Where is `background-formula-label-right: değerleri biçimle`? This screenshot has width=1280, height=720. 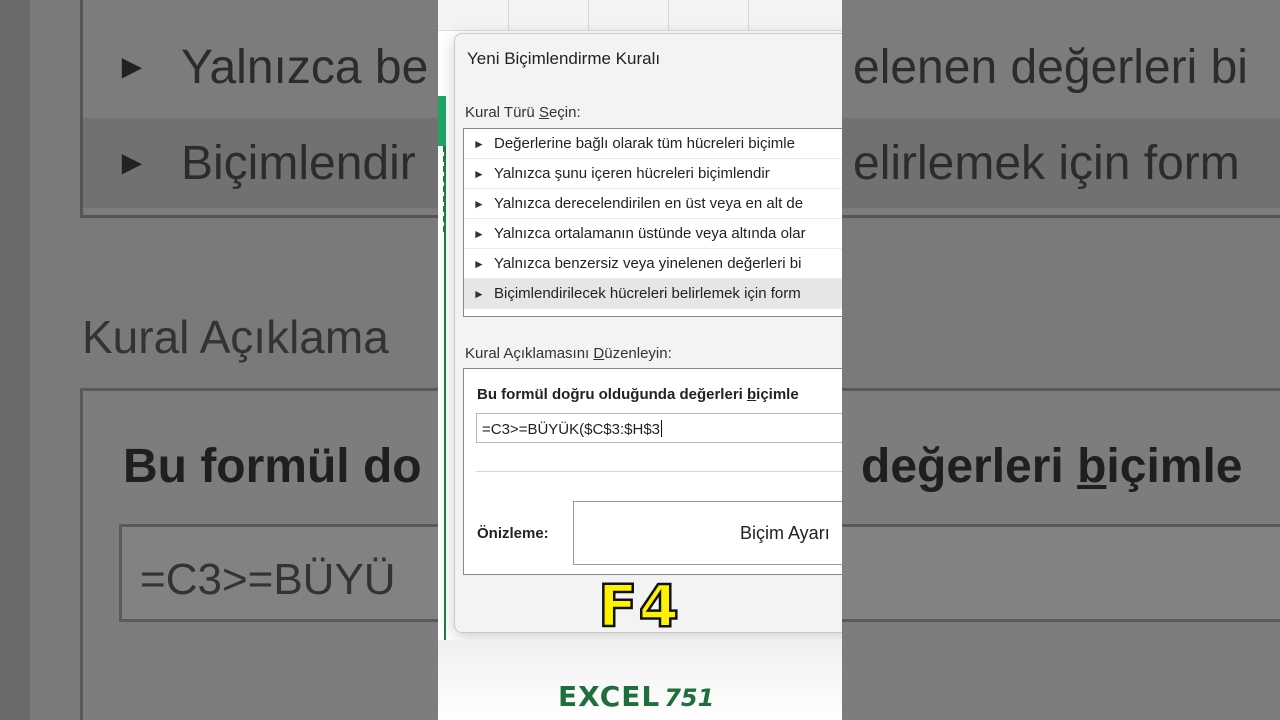
background-formula-label-right: değerleri biçimle is located at coordinates (1052, 466).